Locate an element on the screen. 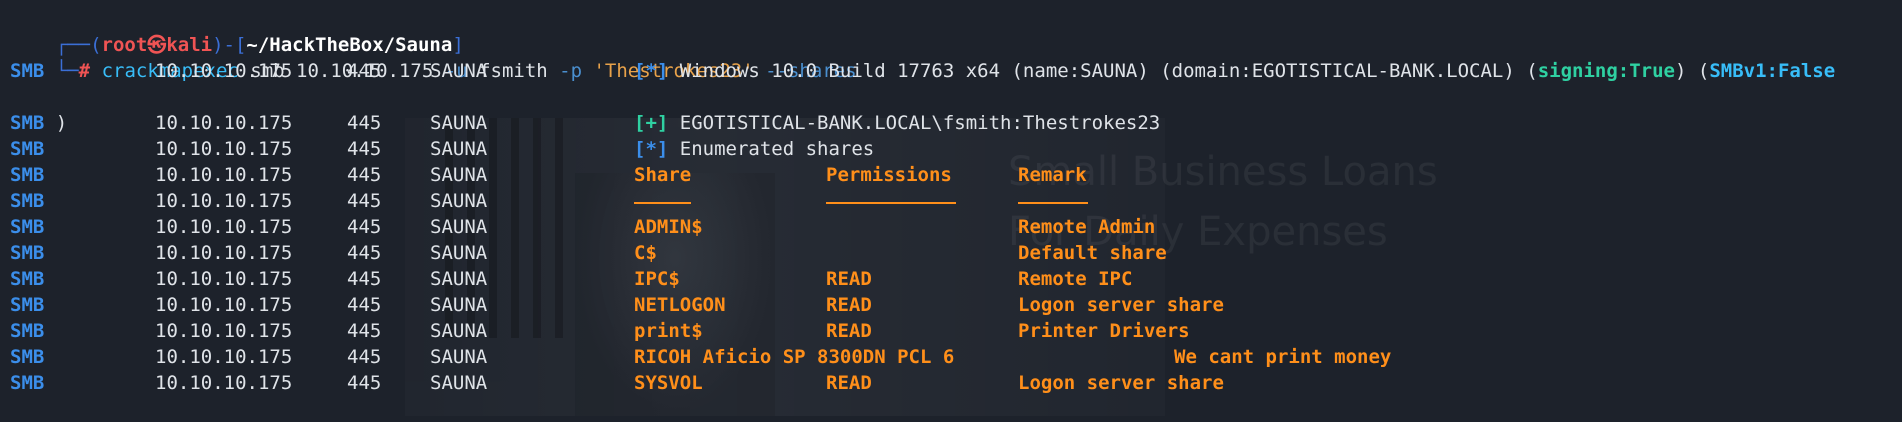  remark-cell: Printer Drivers is located at coordinates (1104, 331).